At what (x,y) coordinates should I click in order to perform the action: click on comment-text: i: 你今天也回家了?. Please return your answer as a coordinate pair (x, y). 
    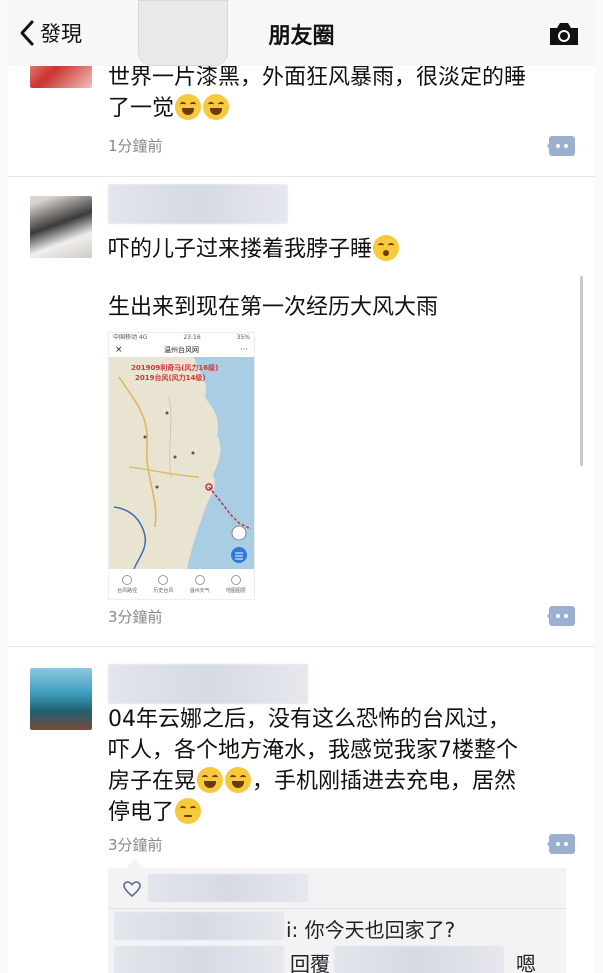
    Looking at the image, I should click on (371, 930).